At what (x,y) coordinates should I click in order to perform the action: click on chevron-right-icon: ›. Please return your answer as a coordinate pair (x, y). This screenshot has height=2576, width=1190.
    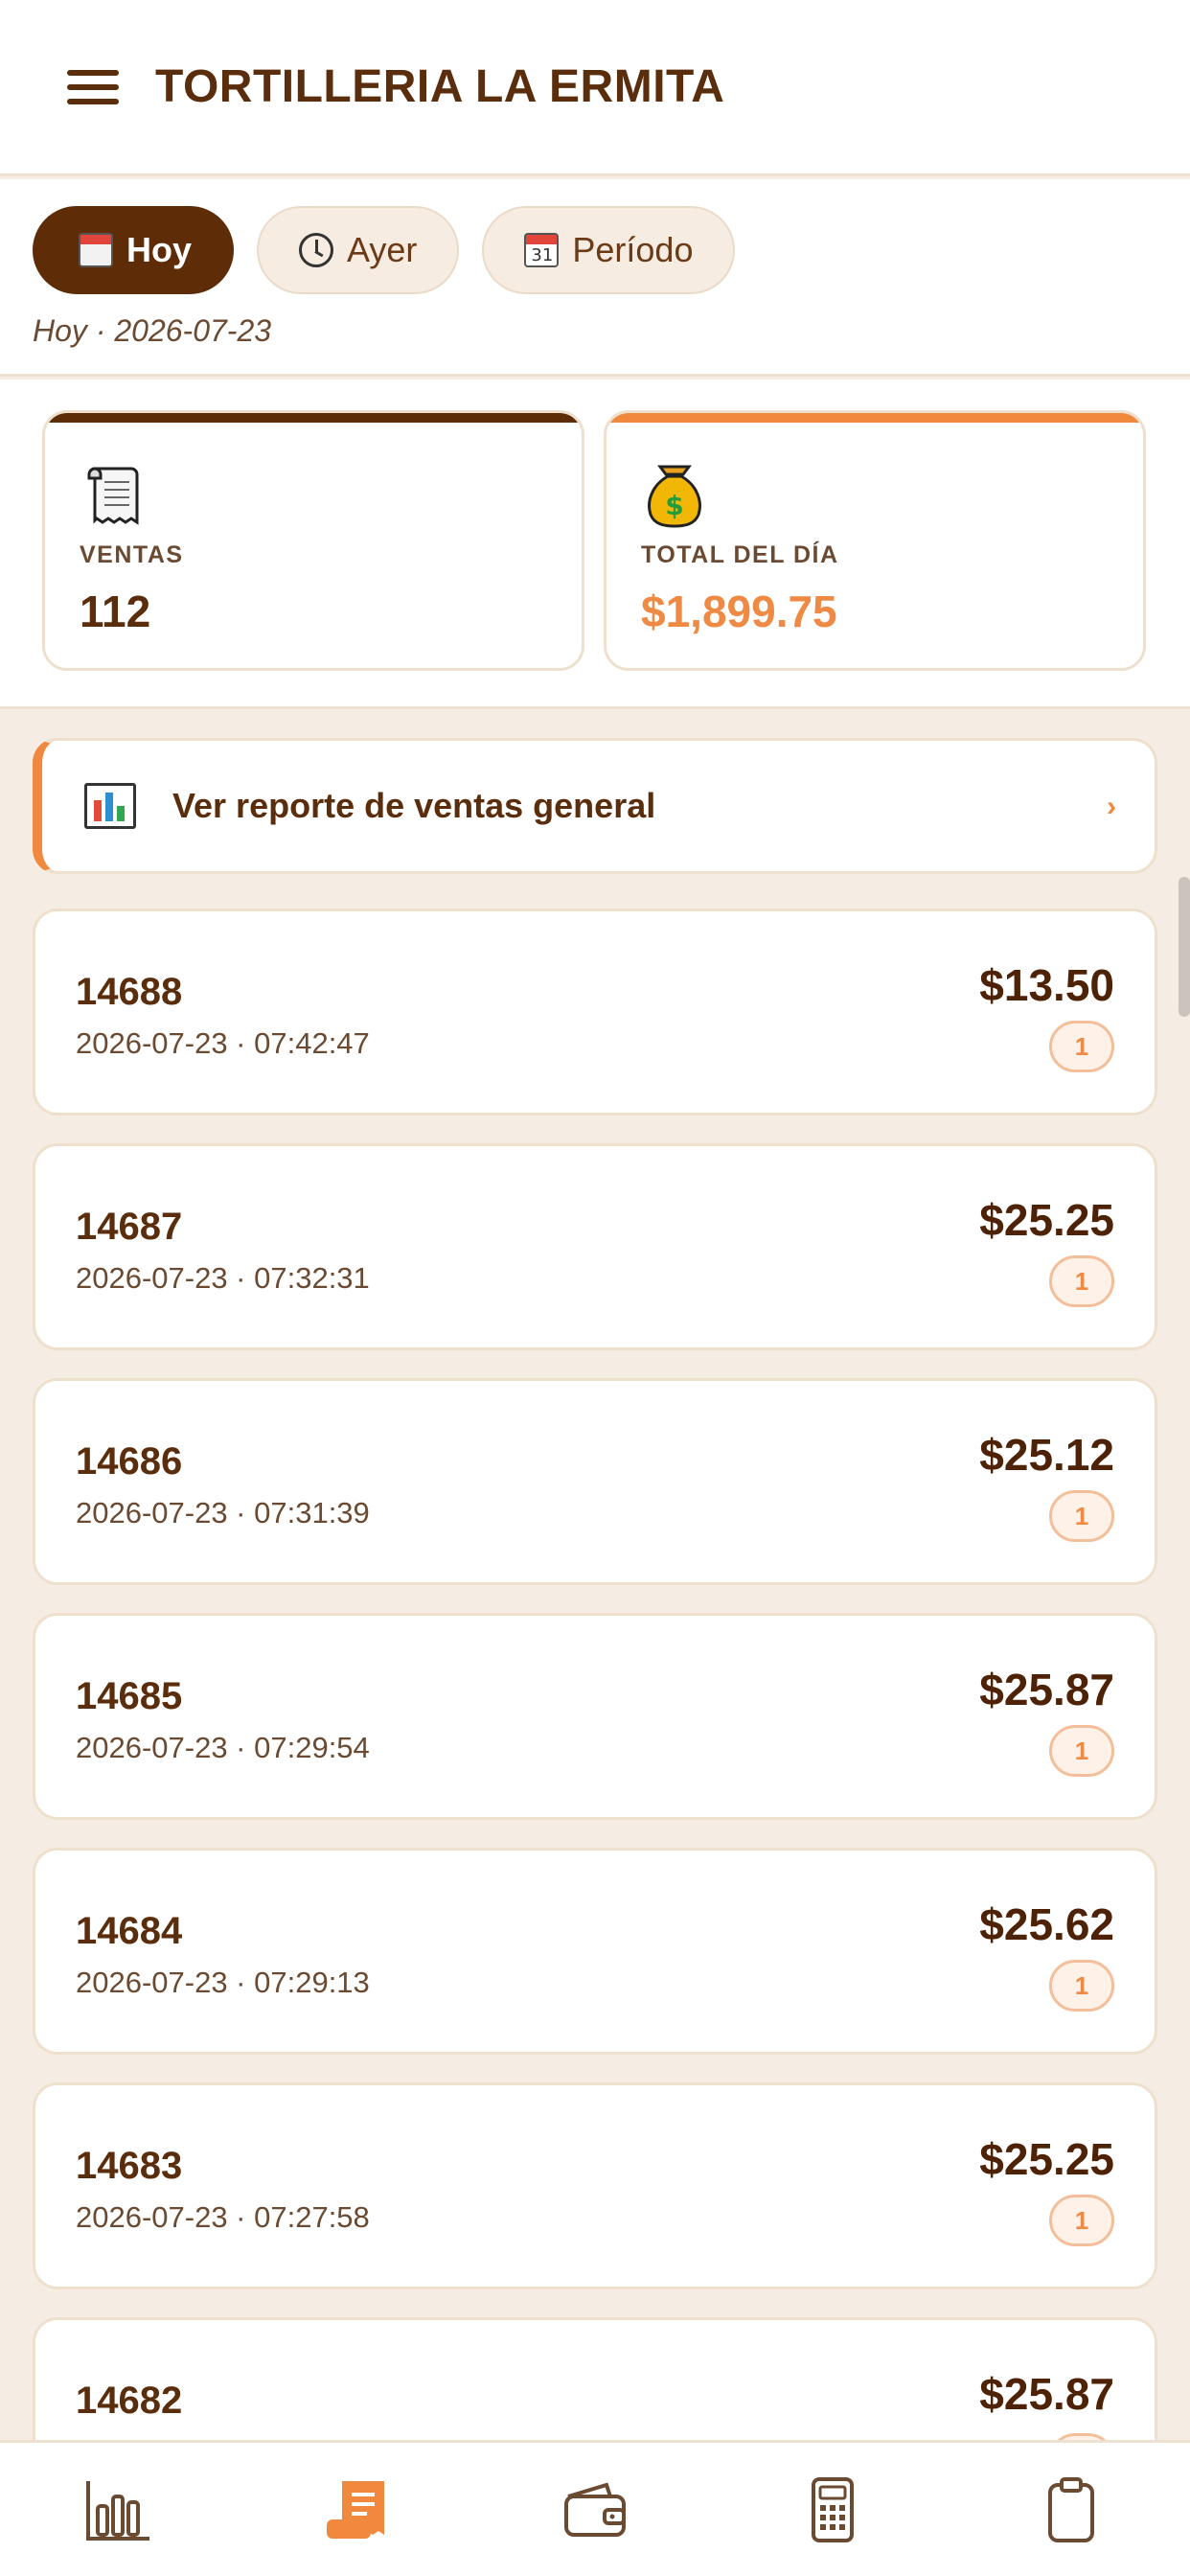
    Looking at the image, I should click on (1111, 806).